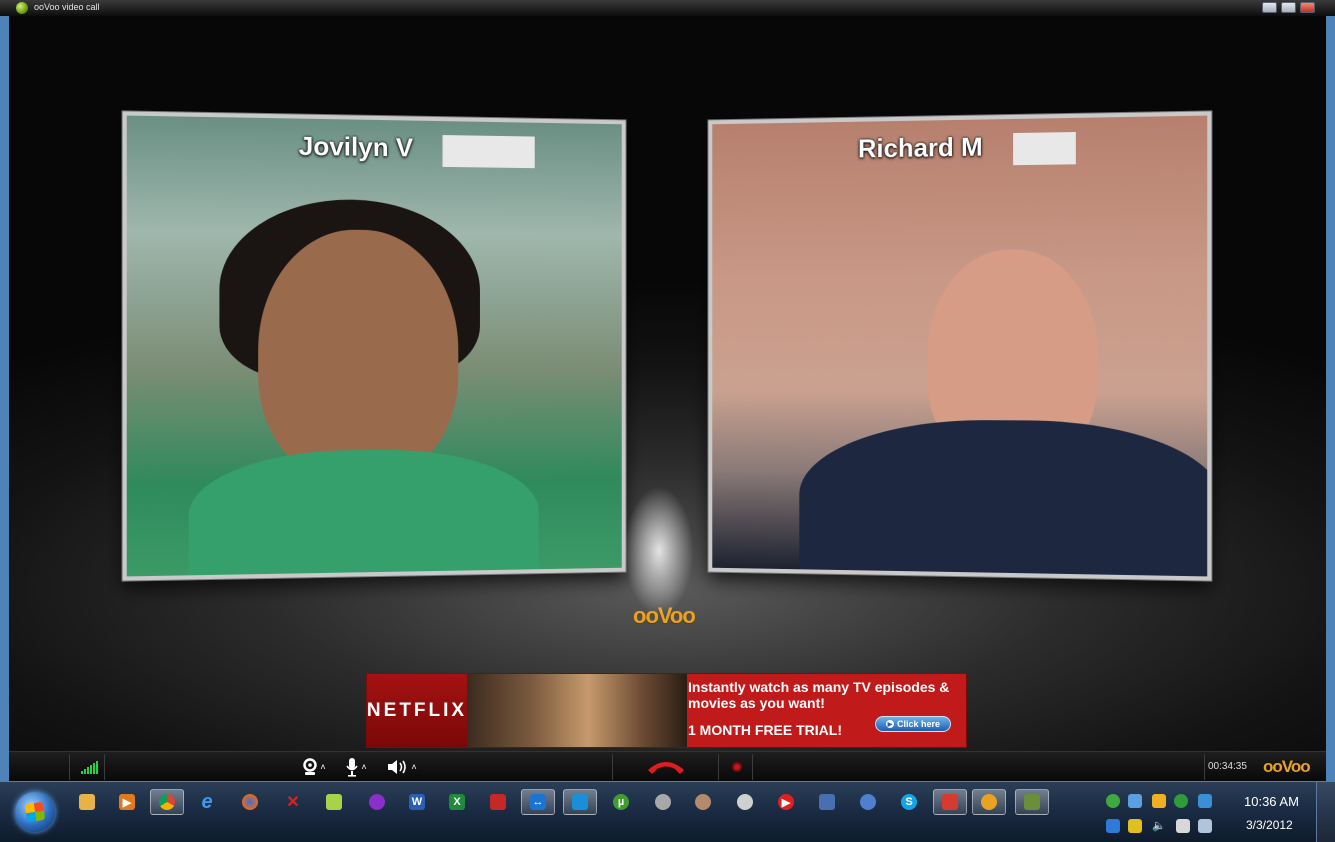  Describe the element at coordinates (765, 730) in the screenshot. I see `ad-offer: 1 MONTH FREE TRIAL!` at that location.